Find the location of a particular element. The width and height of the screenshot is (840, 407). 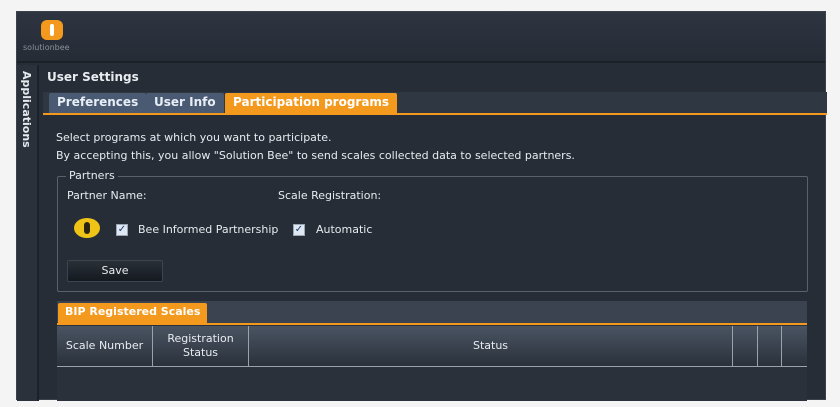

tab-underline is located at coordinates (435, 114).